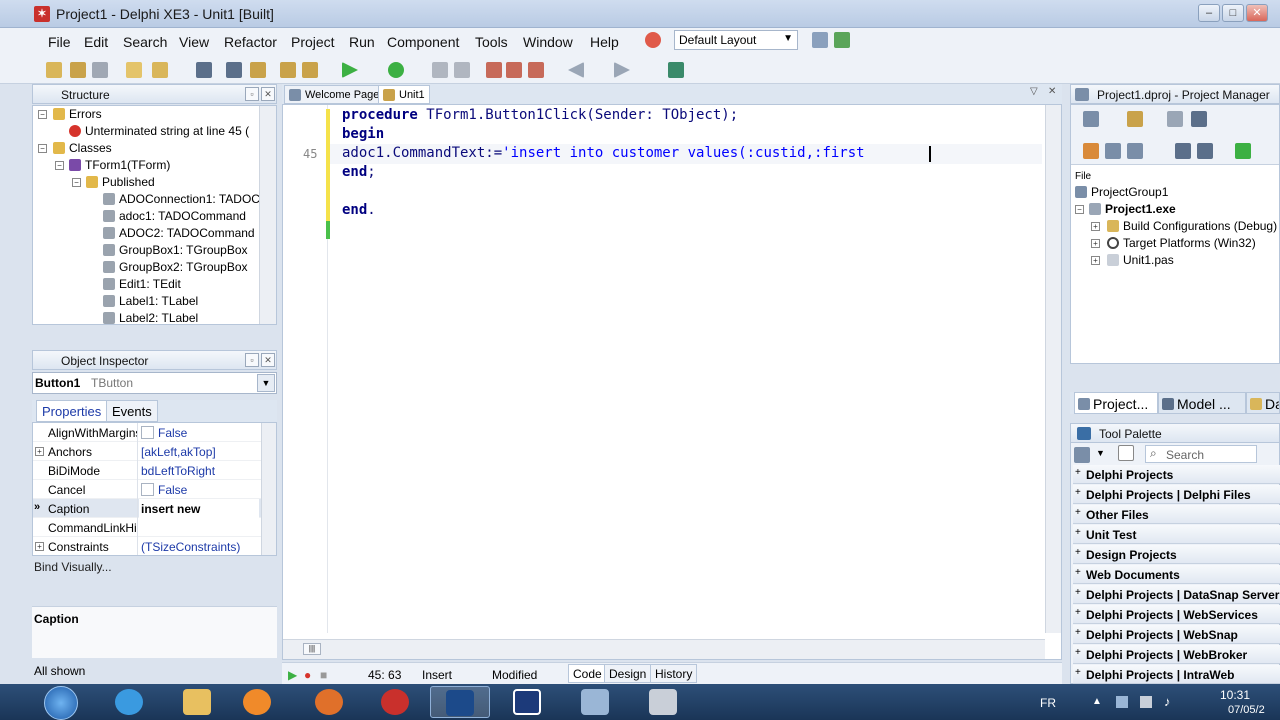 The height and width of the screenshot is (720, 1280). Describe the element at coordinates (1034, 91) in the screenshot. I see `tab-list-icon: ▽` at that location.